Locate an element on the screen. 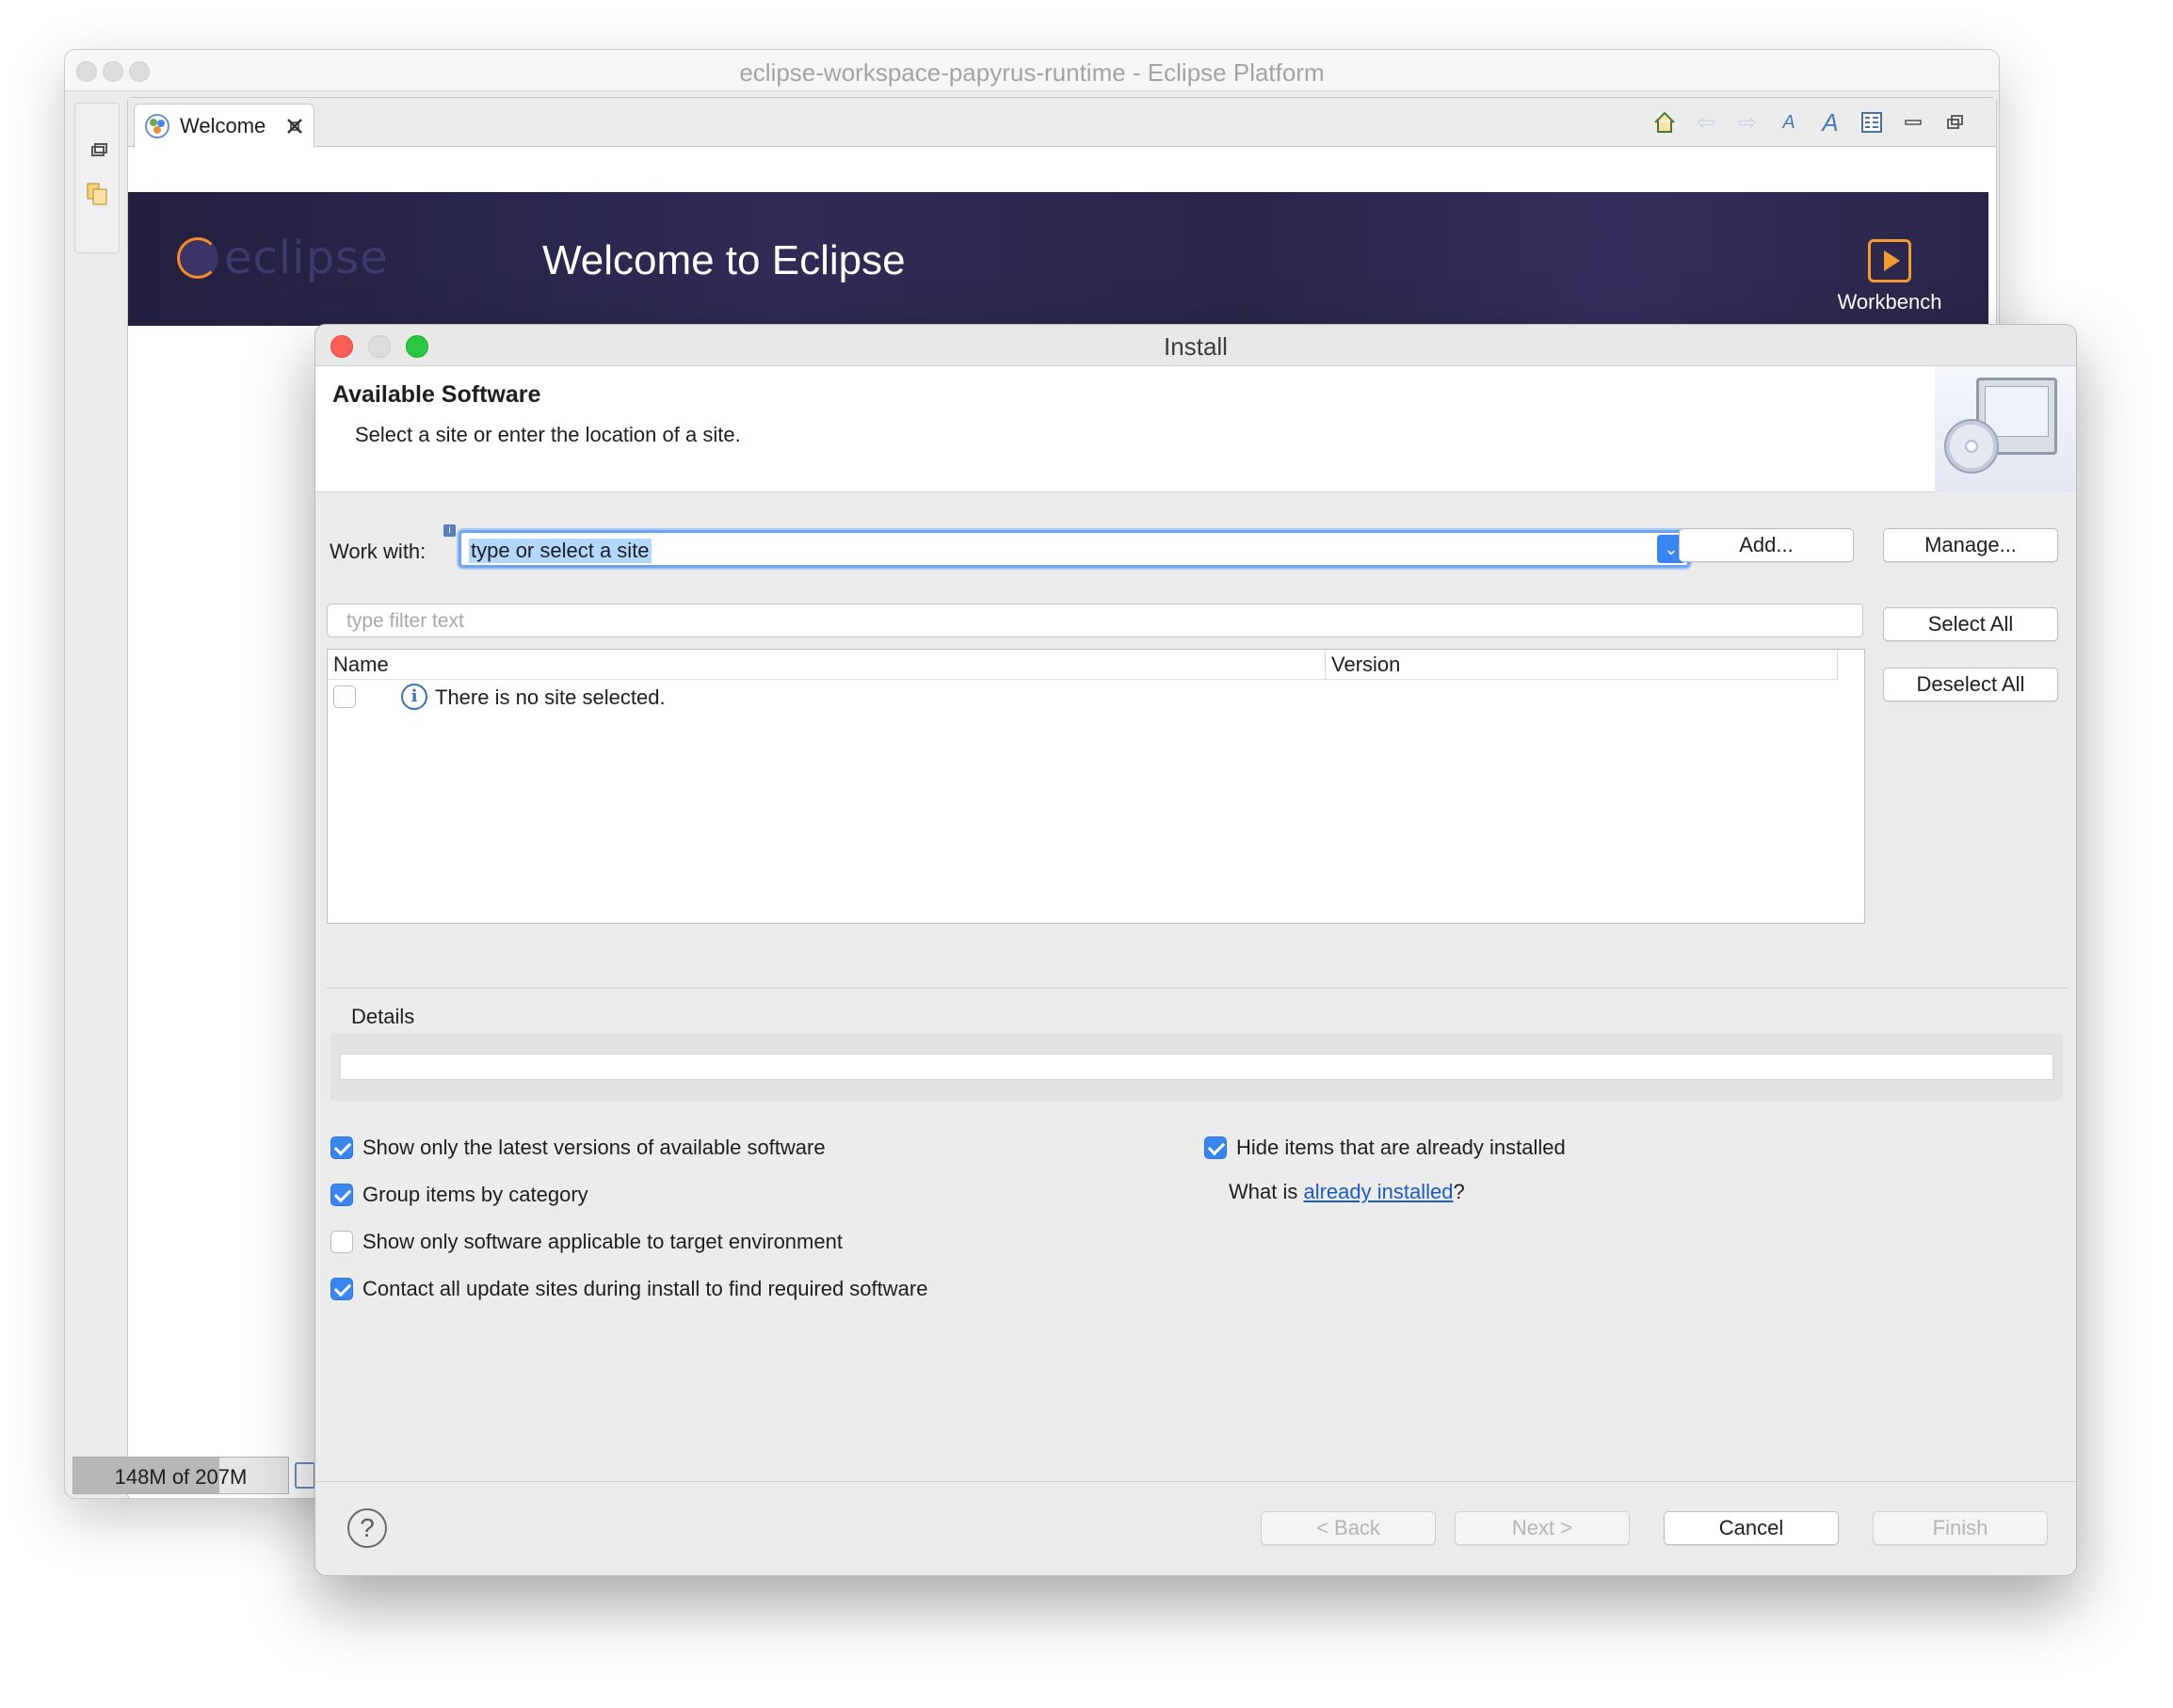 The image size is (2173, 1708). work-with-value: type or select a site is located at coordinates (560, 551).